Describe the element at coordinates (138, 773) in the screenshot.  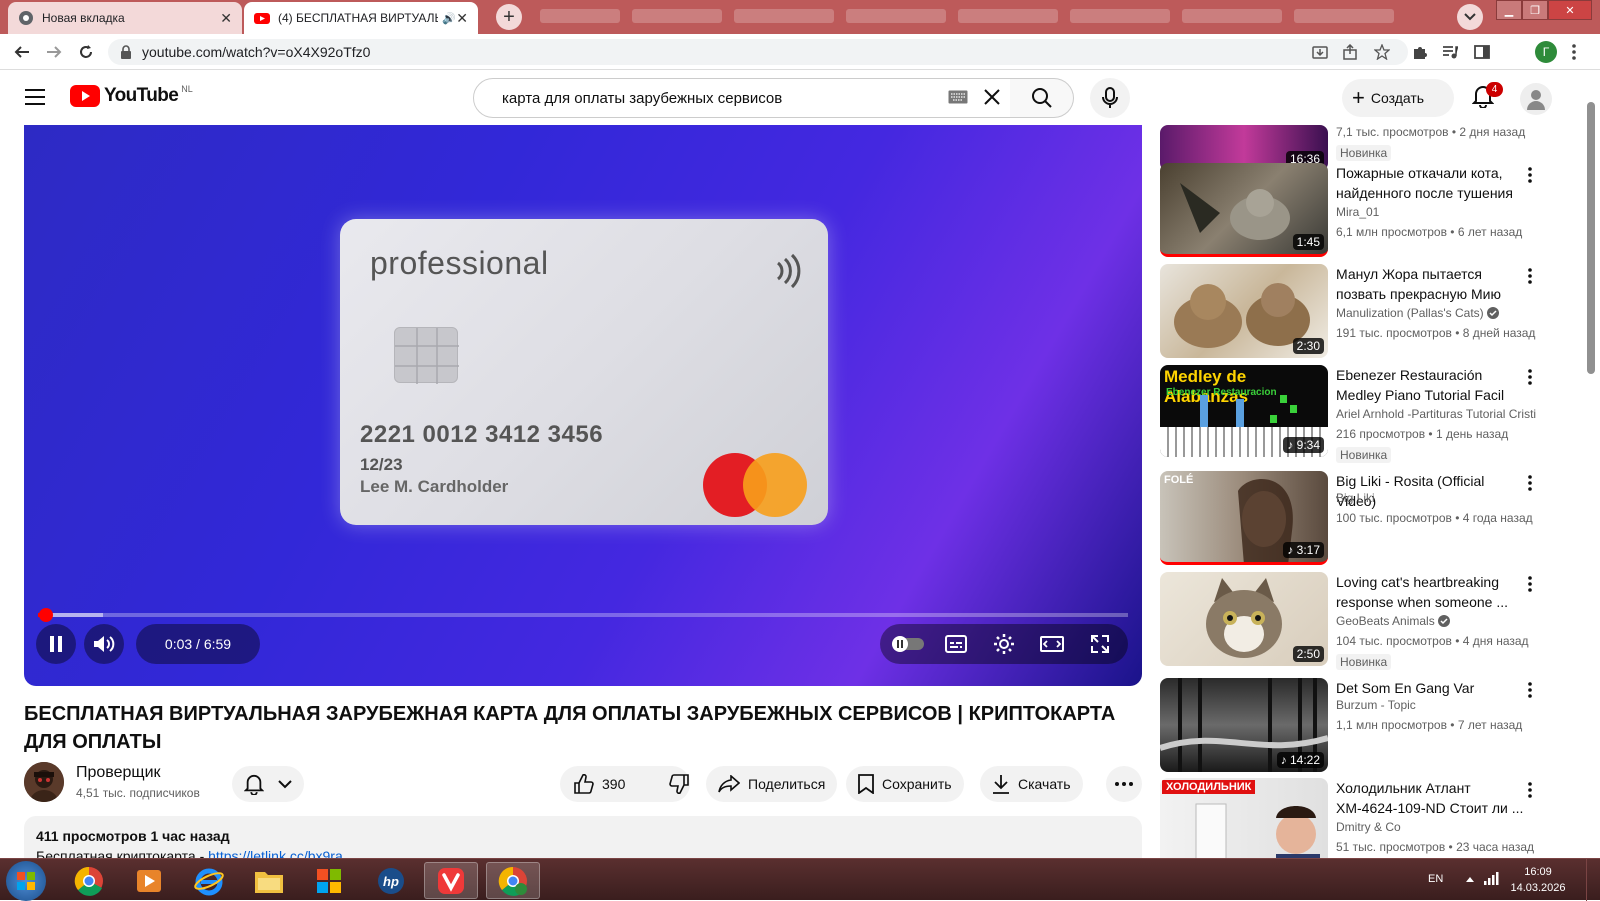
I see `channel-name: Проверщик` at that location.